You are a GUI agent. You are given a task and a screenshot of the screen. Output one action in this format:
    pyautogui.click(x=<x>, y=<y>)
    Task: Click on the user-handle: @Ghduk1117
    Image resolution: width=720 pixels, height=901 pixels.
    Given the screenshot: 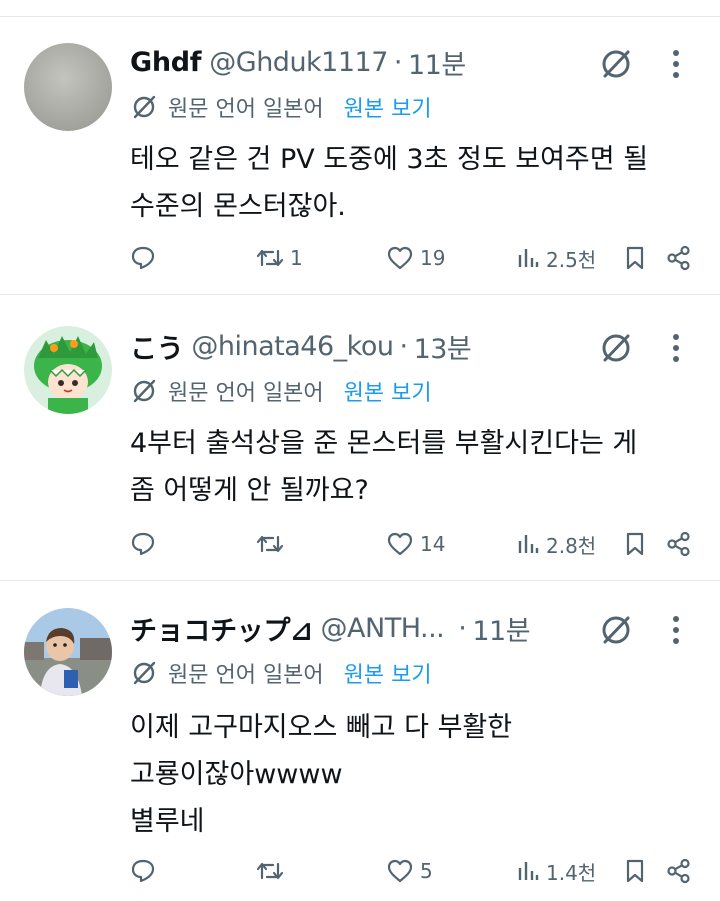 What is the action you would take?
    pyautogui.click(x=298, y=62)
    